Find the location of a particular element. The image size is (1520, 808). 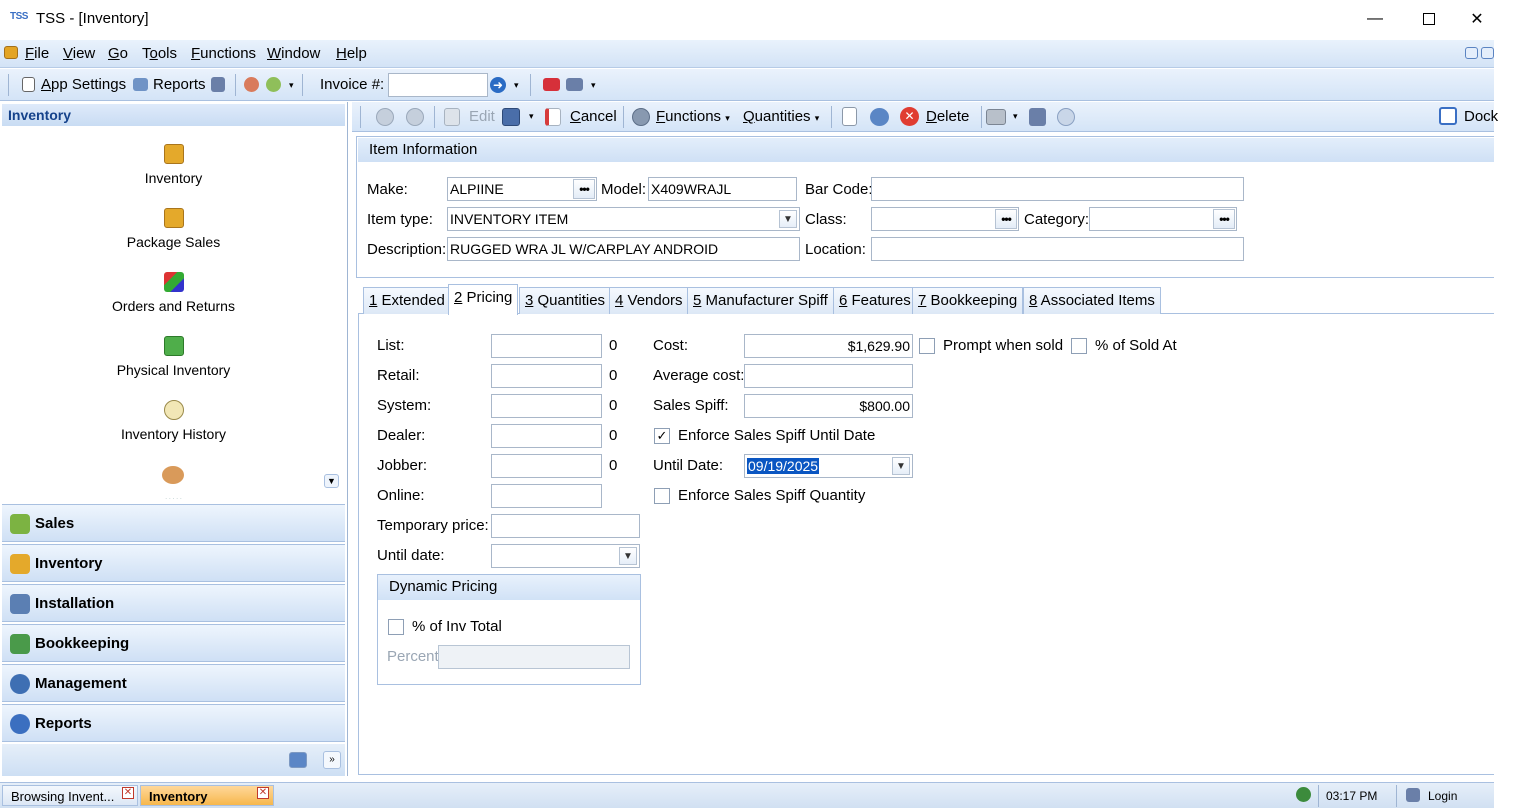

enforce-spiff-date-checkbox: ✓ is located at coordinates (662, 436).